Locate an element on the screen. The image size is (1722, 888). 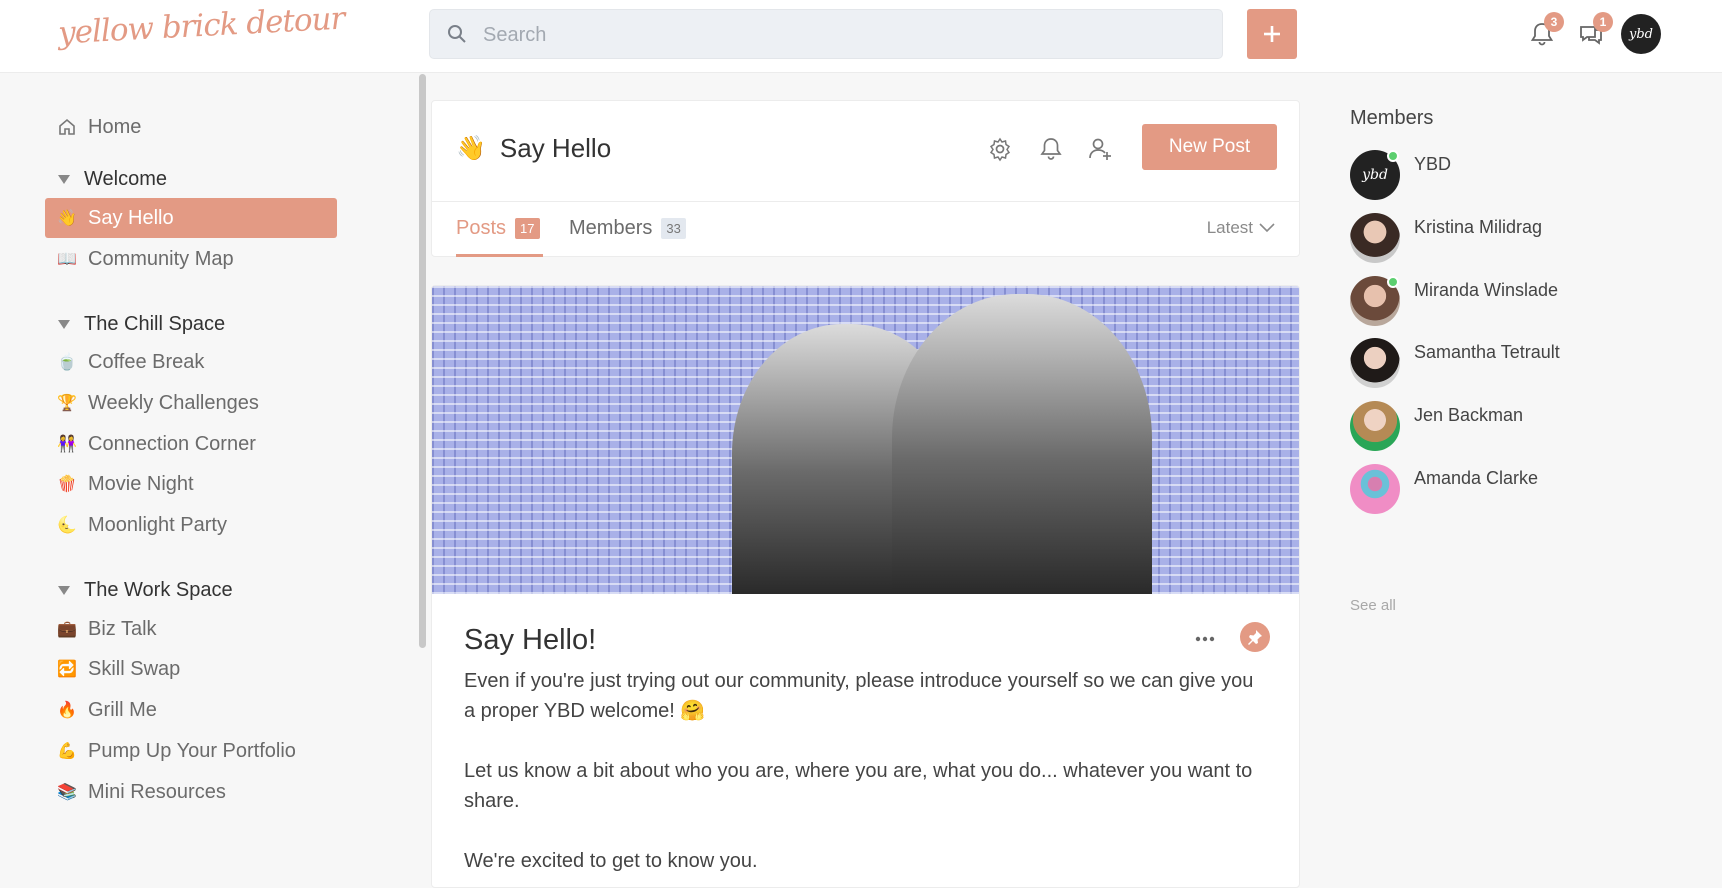
sort-dropdown: Latest is located at coordinates (1241, 228).